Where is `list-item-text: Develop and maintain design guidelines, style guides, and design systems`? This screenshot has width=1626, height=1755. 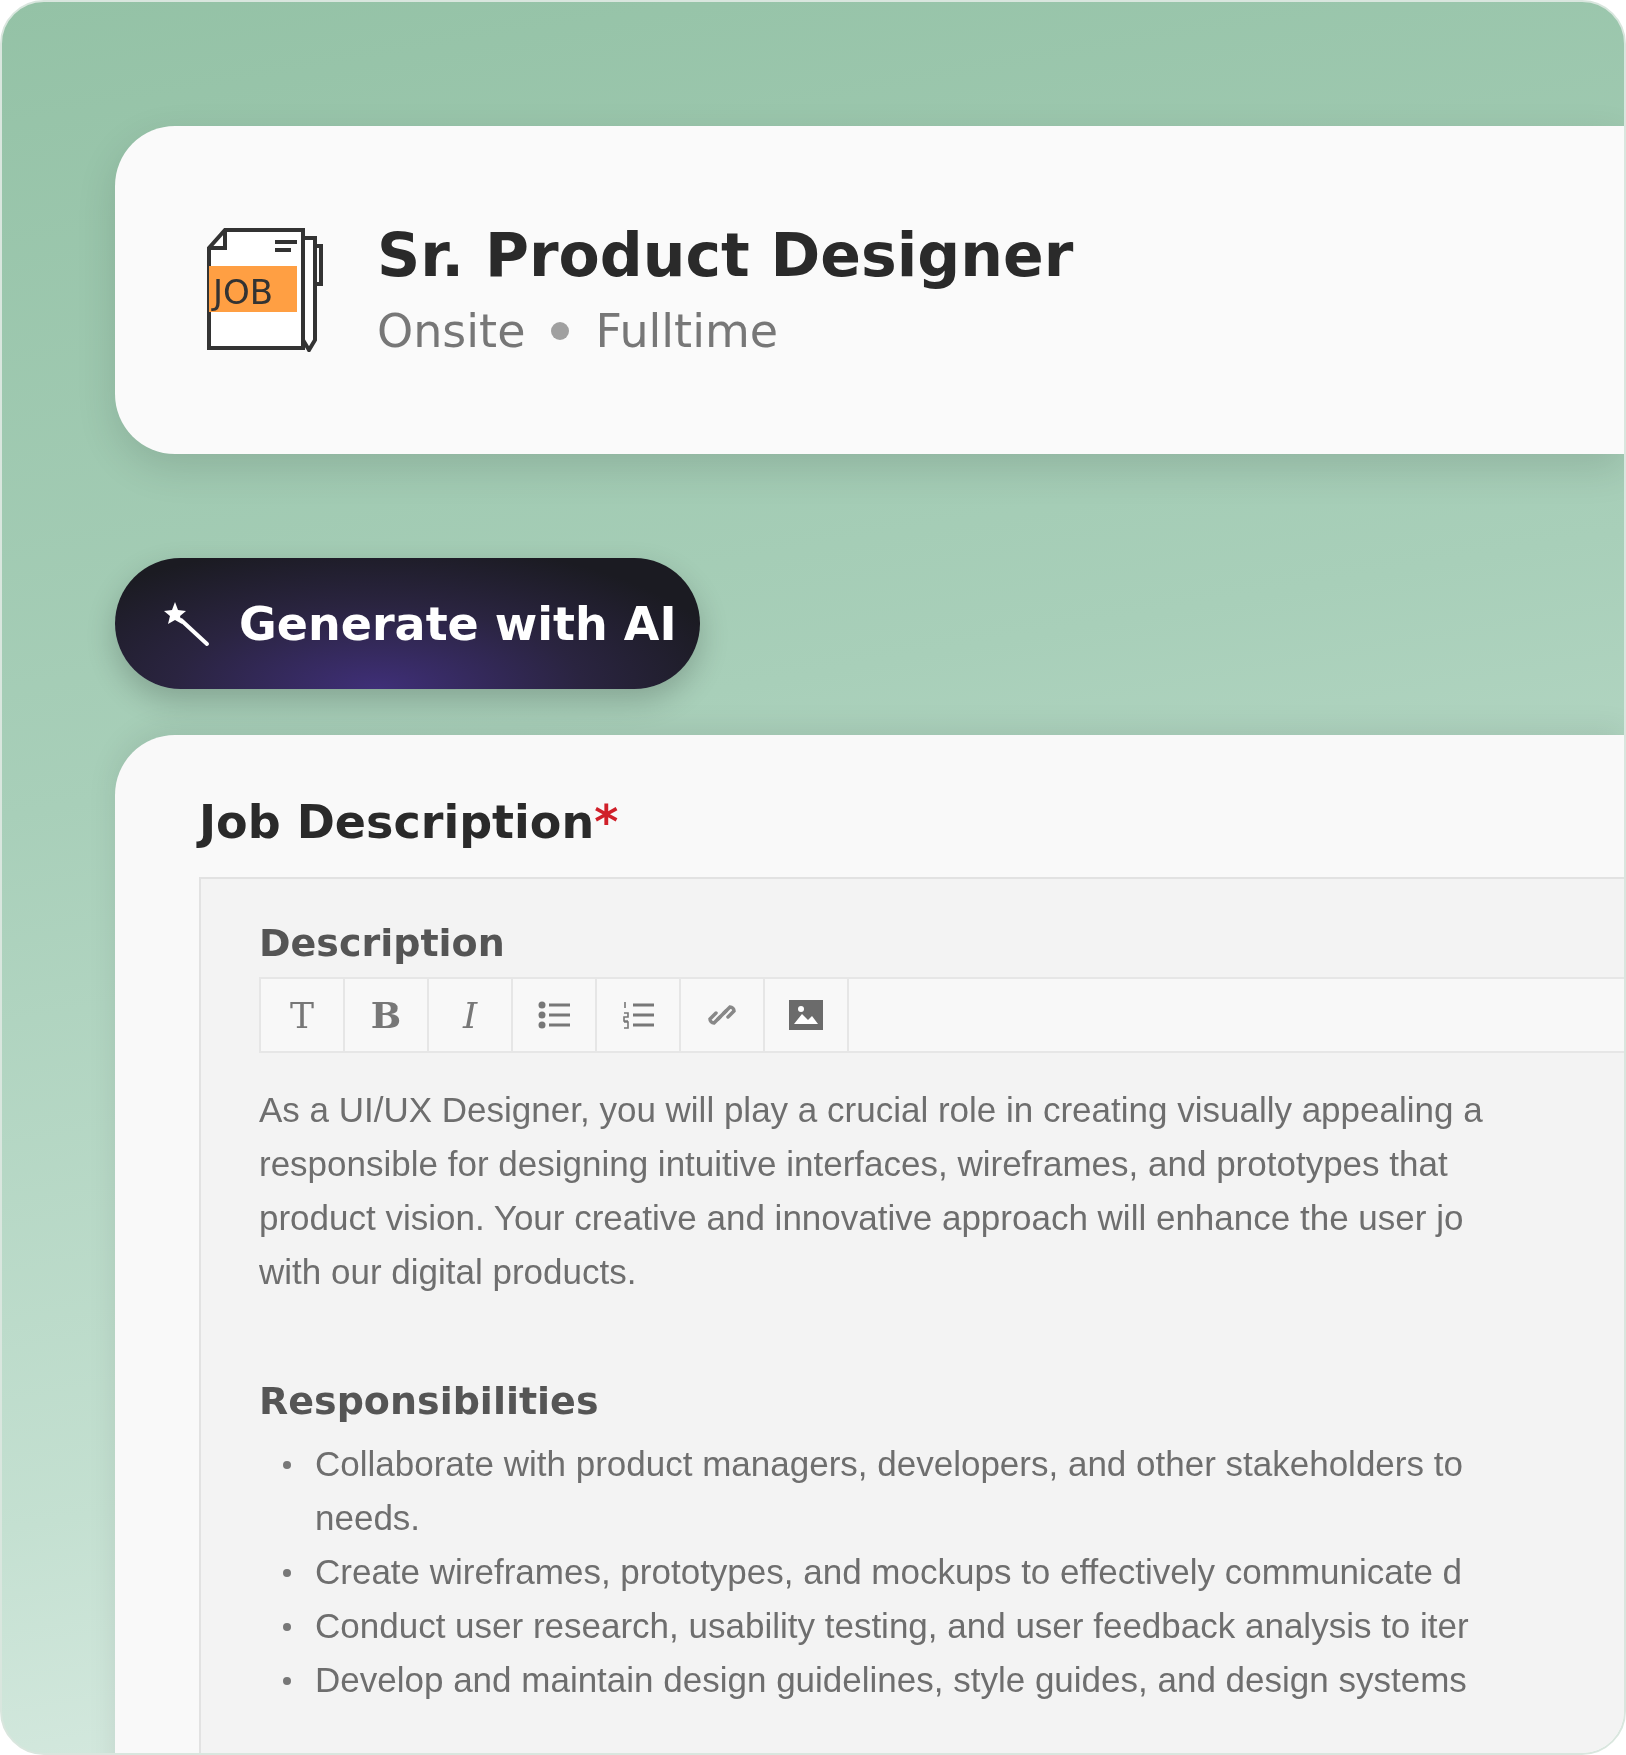
list-item-text: Develop and maintain design guidelines, style guides, and design systems is located at coordinates (891, 1680).